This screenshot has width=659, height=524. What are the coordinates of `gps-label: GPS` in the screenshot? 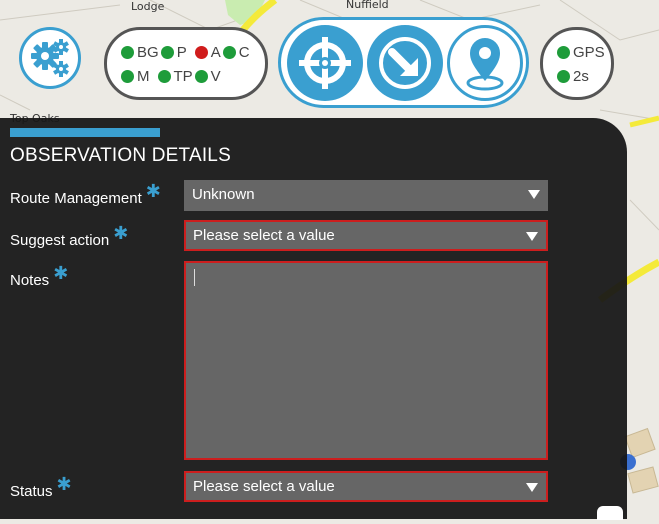 It's located at (589, 52).